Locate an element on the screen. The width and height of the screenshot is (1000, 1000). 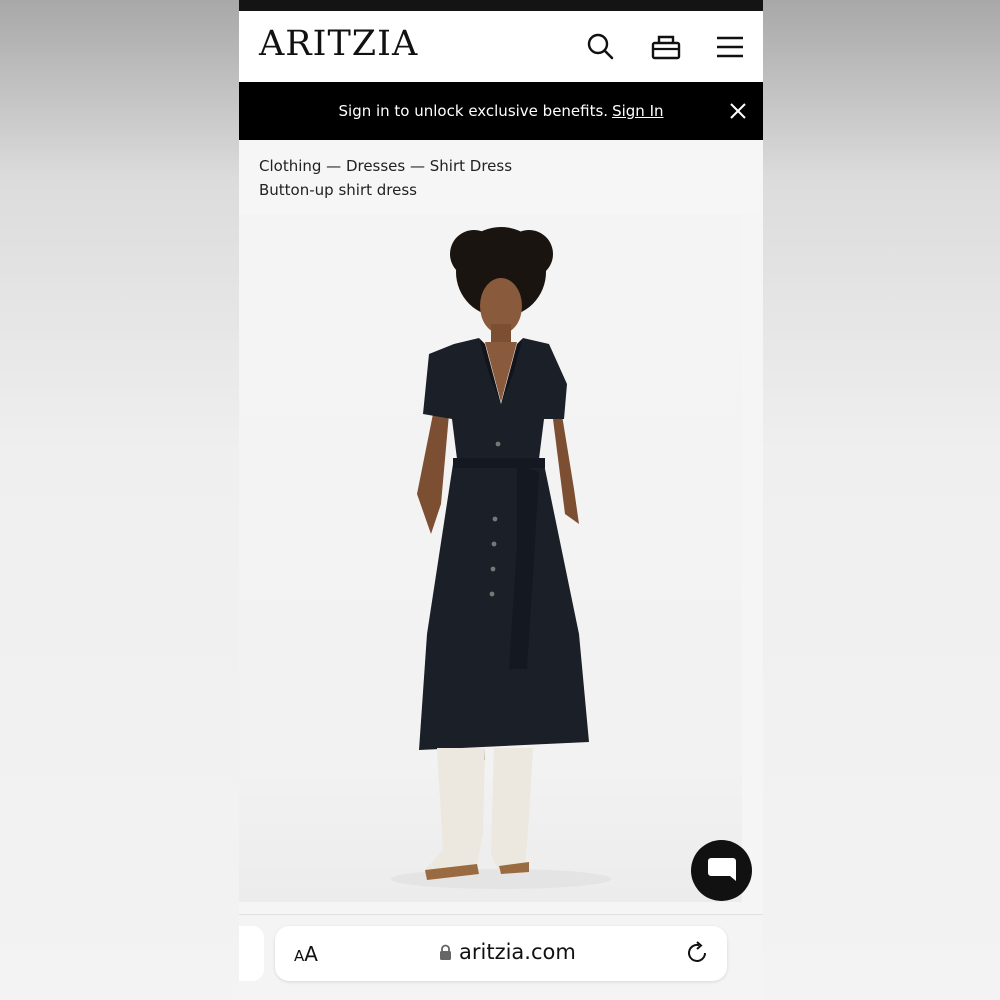
lock-icon is located at coordinates (445, 952).